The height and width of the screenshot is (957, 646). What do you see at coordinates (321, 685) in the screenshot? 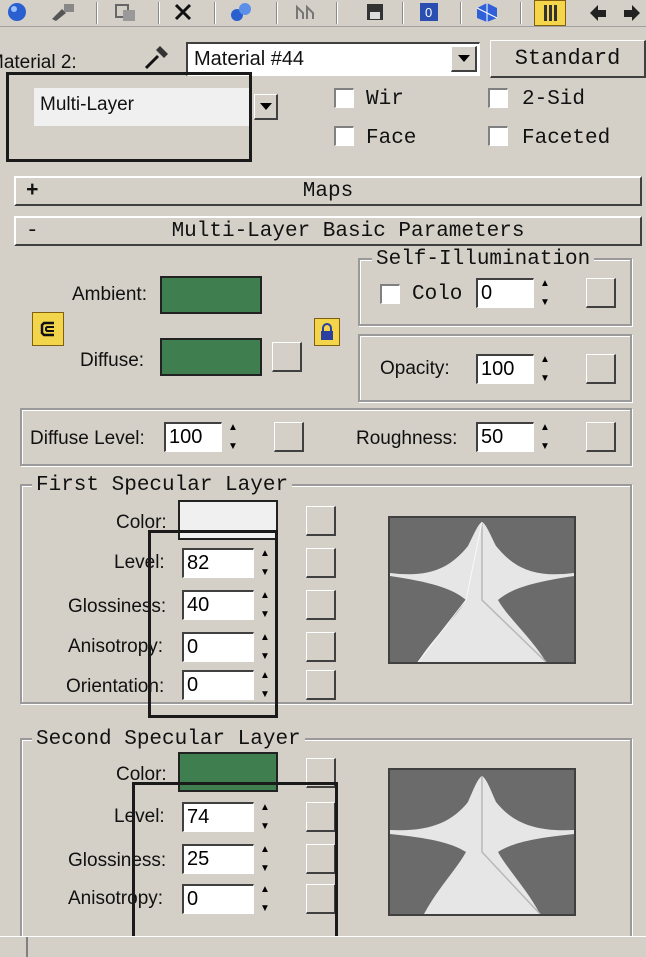
I see `first-spec-orientation-map-button` at bounding box center [321, 685].